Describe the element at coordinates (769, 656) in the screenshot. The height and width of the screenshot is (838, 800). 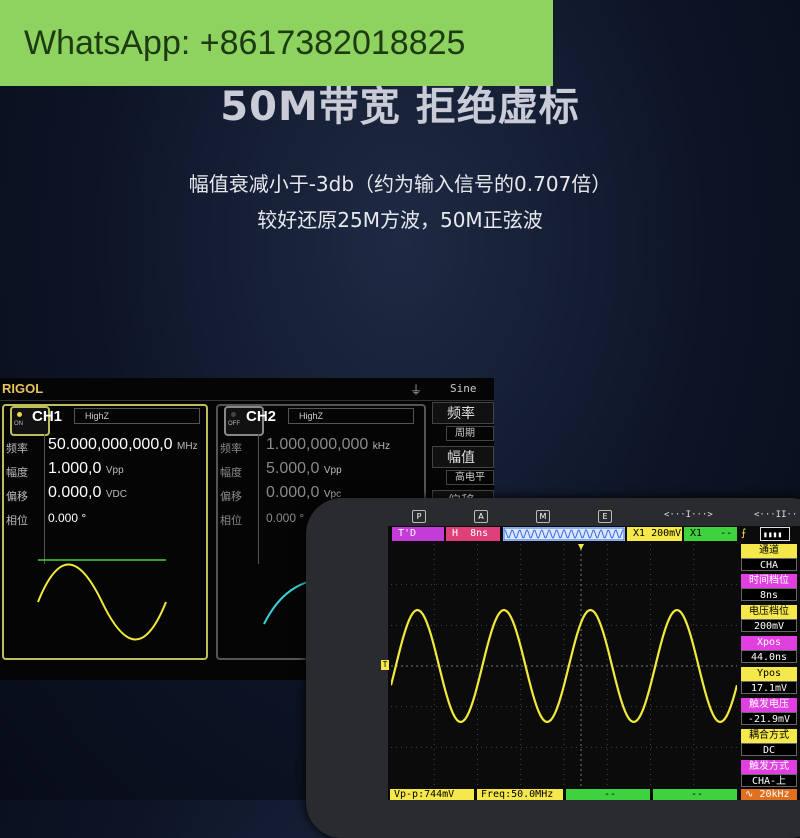
I see `side-value-xpos: 44.0ns` at that location.